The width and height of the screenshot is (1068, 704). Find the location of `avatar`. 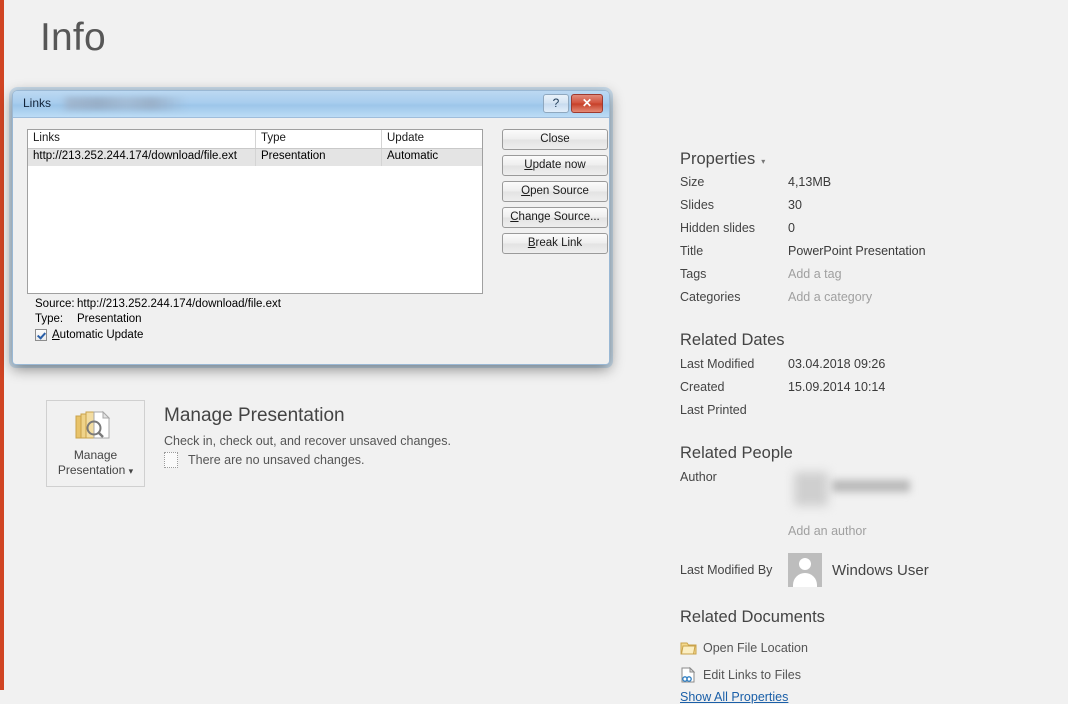

avatar is located at coordinates (805, 570).